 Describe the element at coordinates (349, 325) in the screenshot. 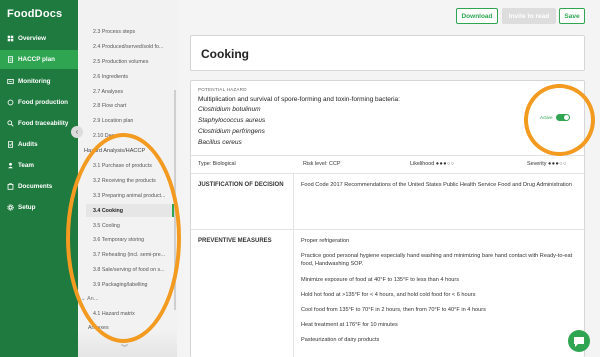

I see `preventive-measure: Heat treatment at 176°F for 10 minutes` at that location.